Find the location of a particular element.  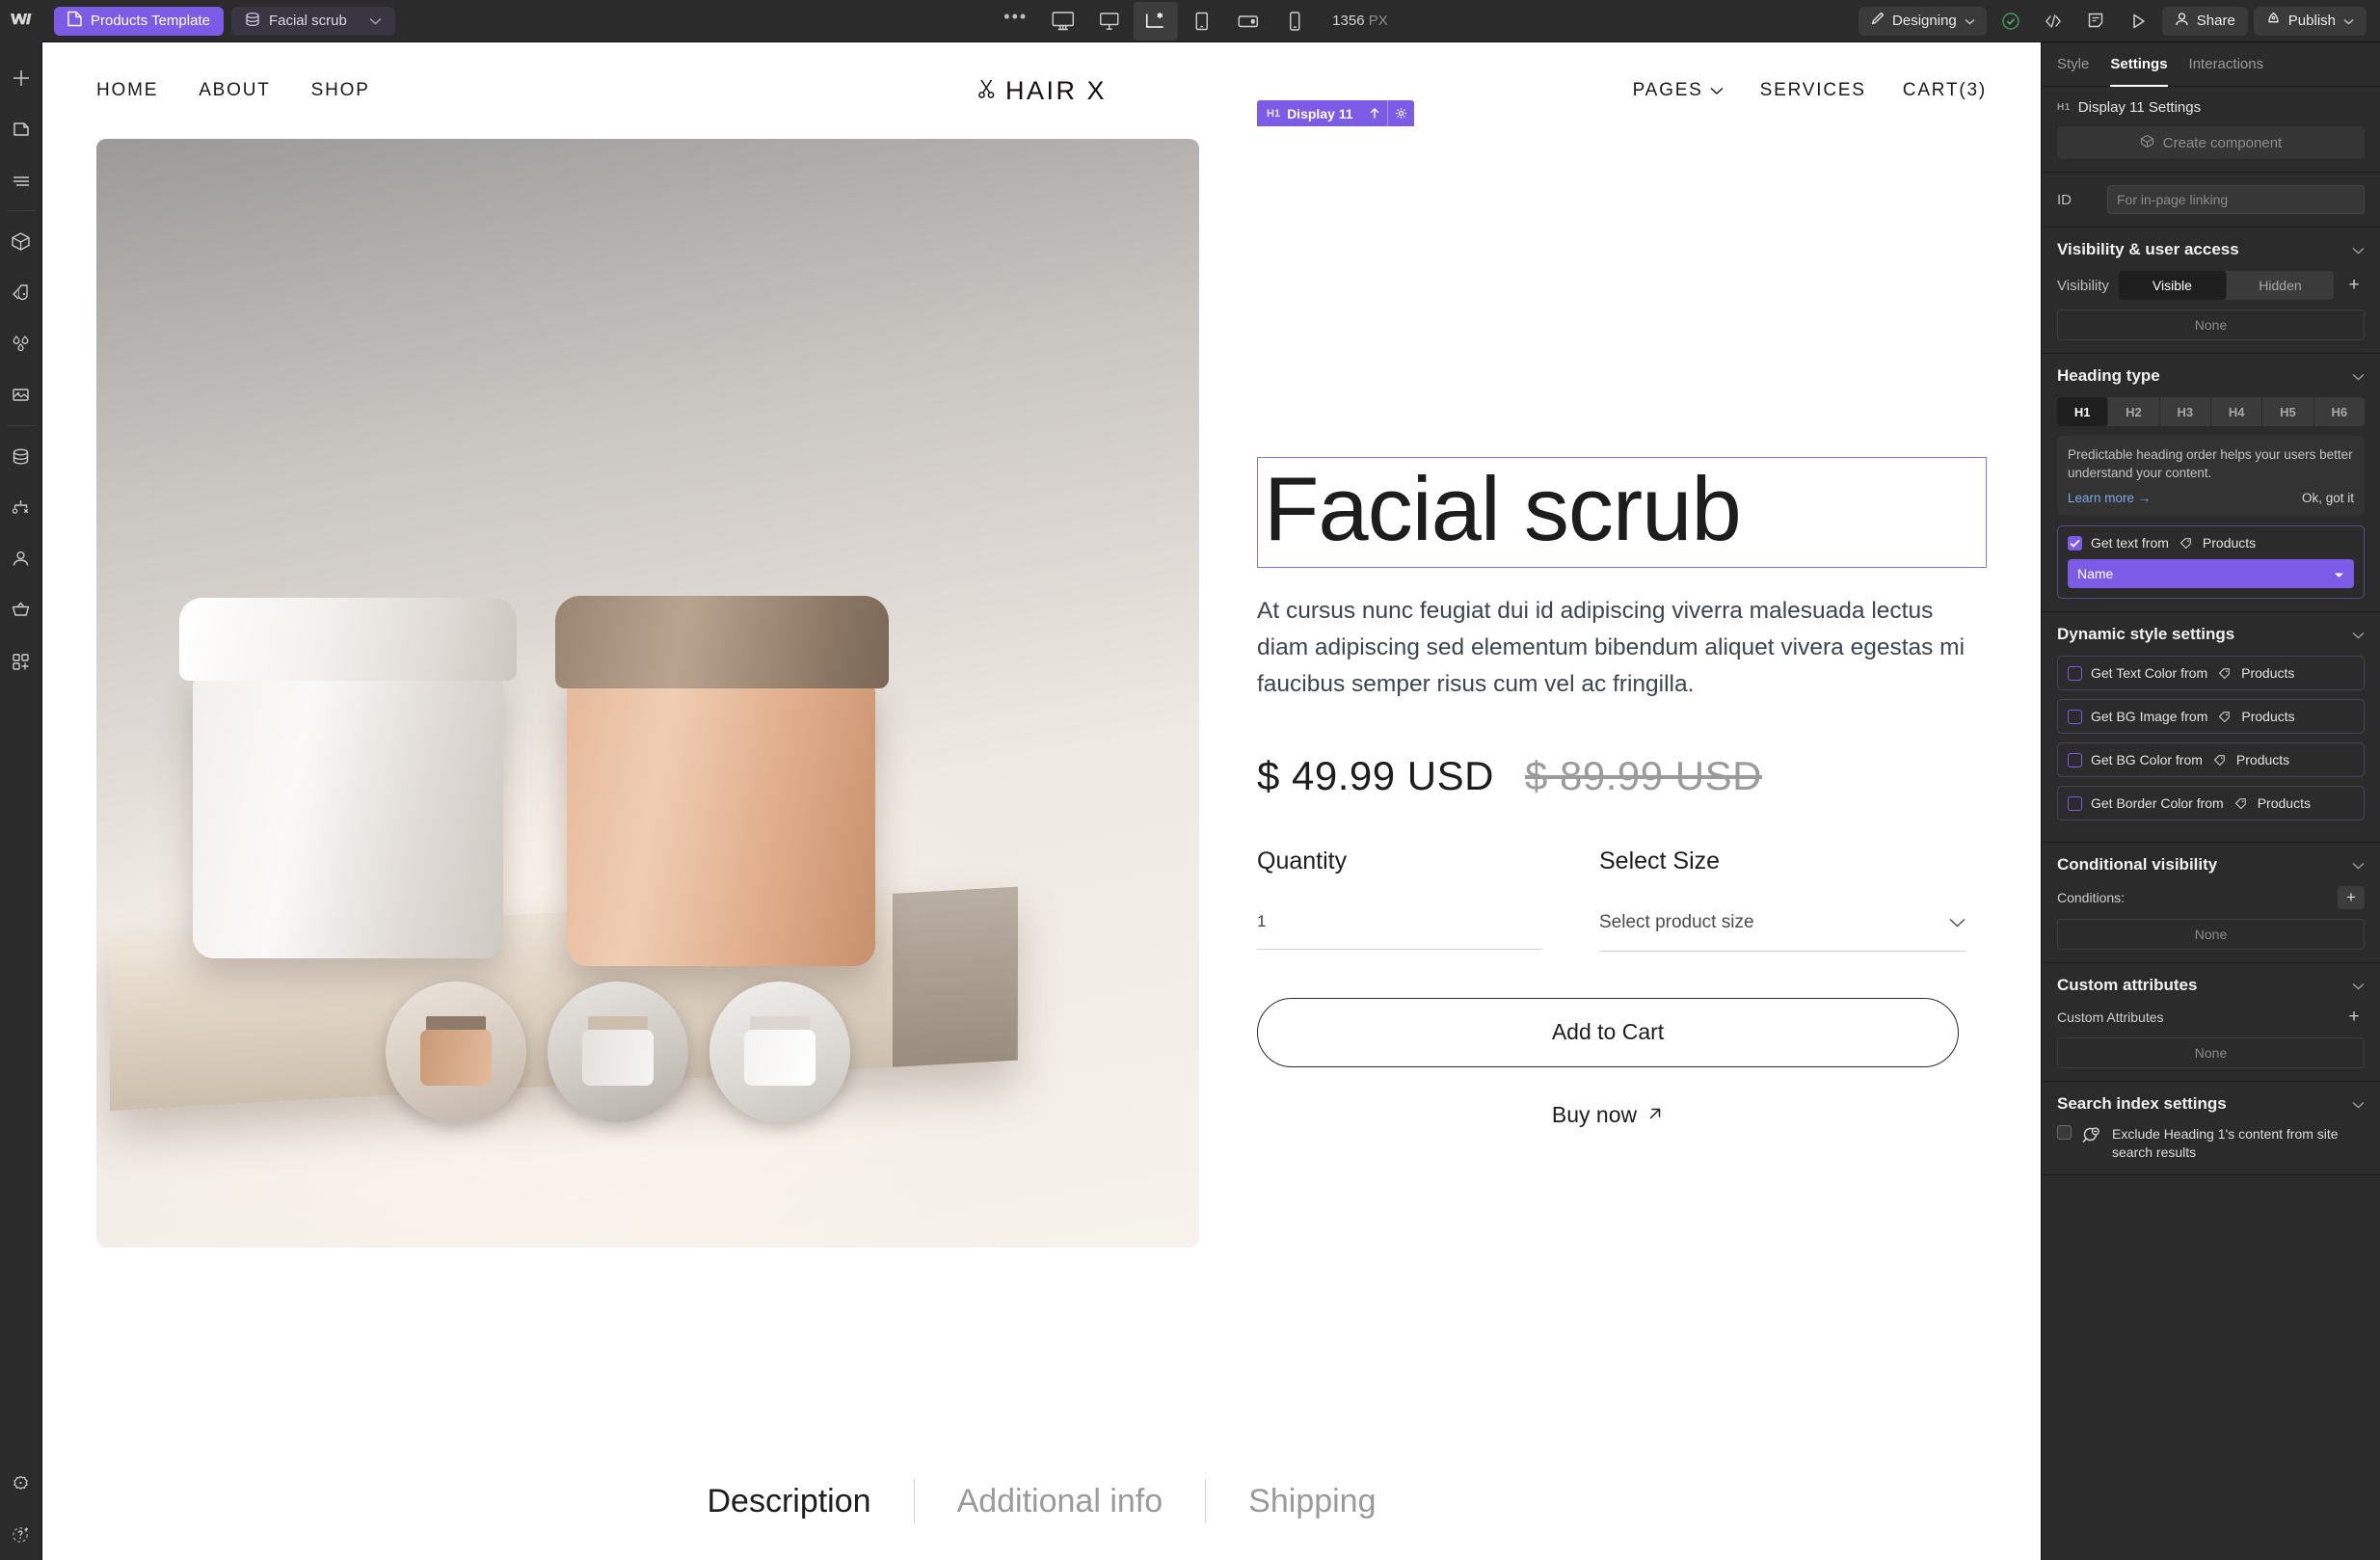

dismiss-hint-button: Ok, got it is located at coordinates (2328, 498).